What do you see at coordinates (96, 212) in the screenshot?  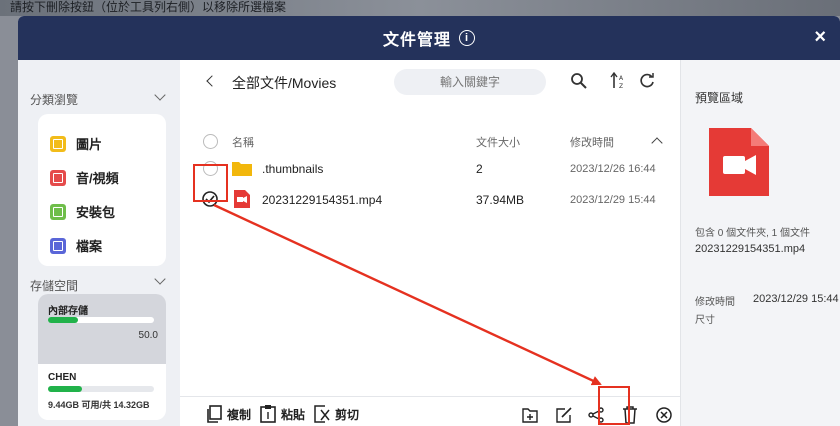 I see `category-label: 安裝包` at bounding box center [96, 212].